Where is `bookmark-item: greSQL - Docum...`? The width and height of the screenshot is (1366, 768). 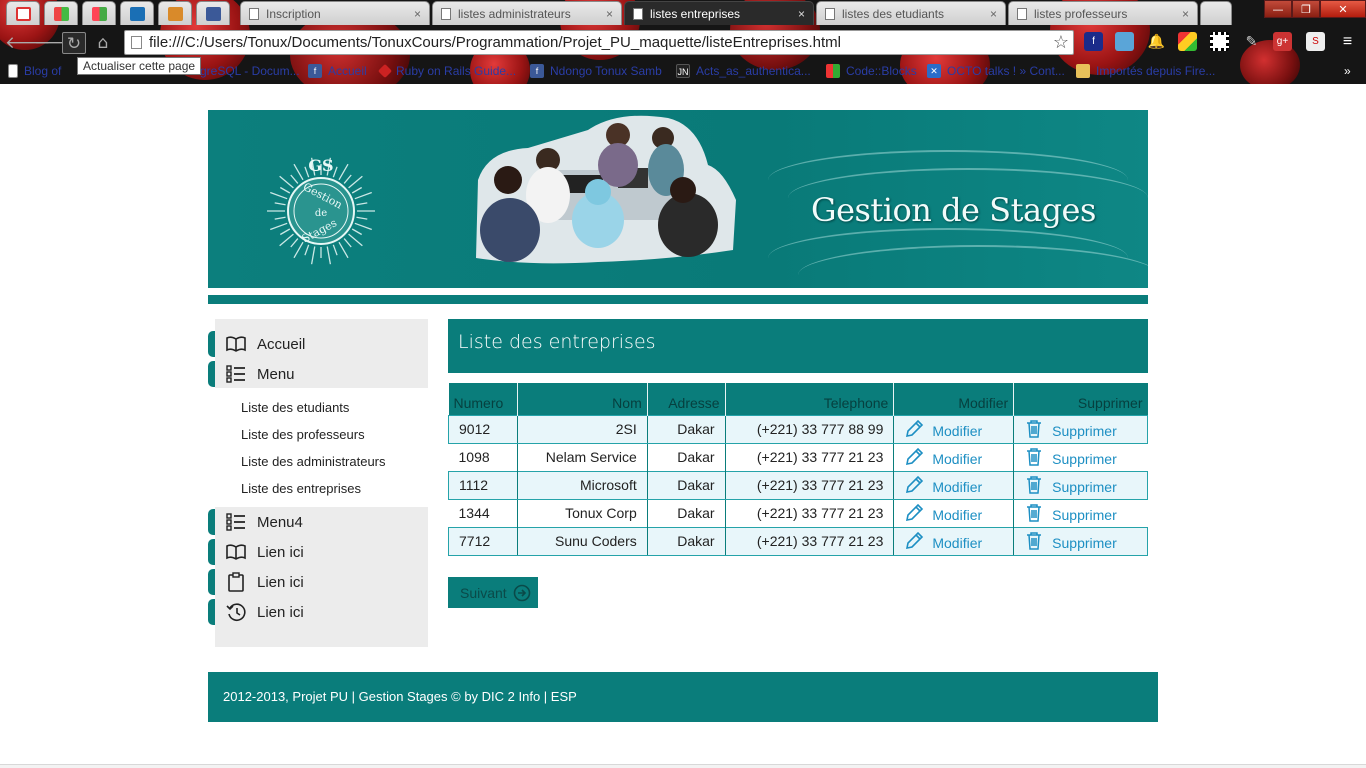
bookmark-item: greSQL - Docum... is located at coordinates (250, 71).